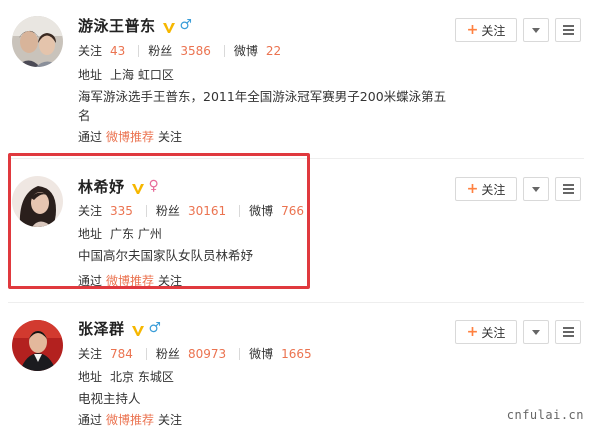  I want to click on stats-row: 关注 43 粉丝 3586 微博 22, so click(179, 50).